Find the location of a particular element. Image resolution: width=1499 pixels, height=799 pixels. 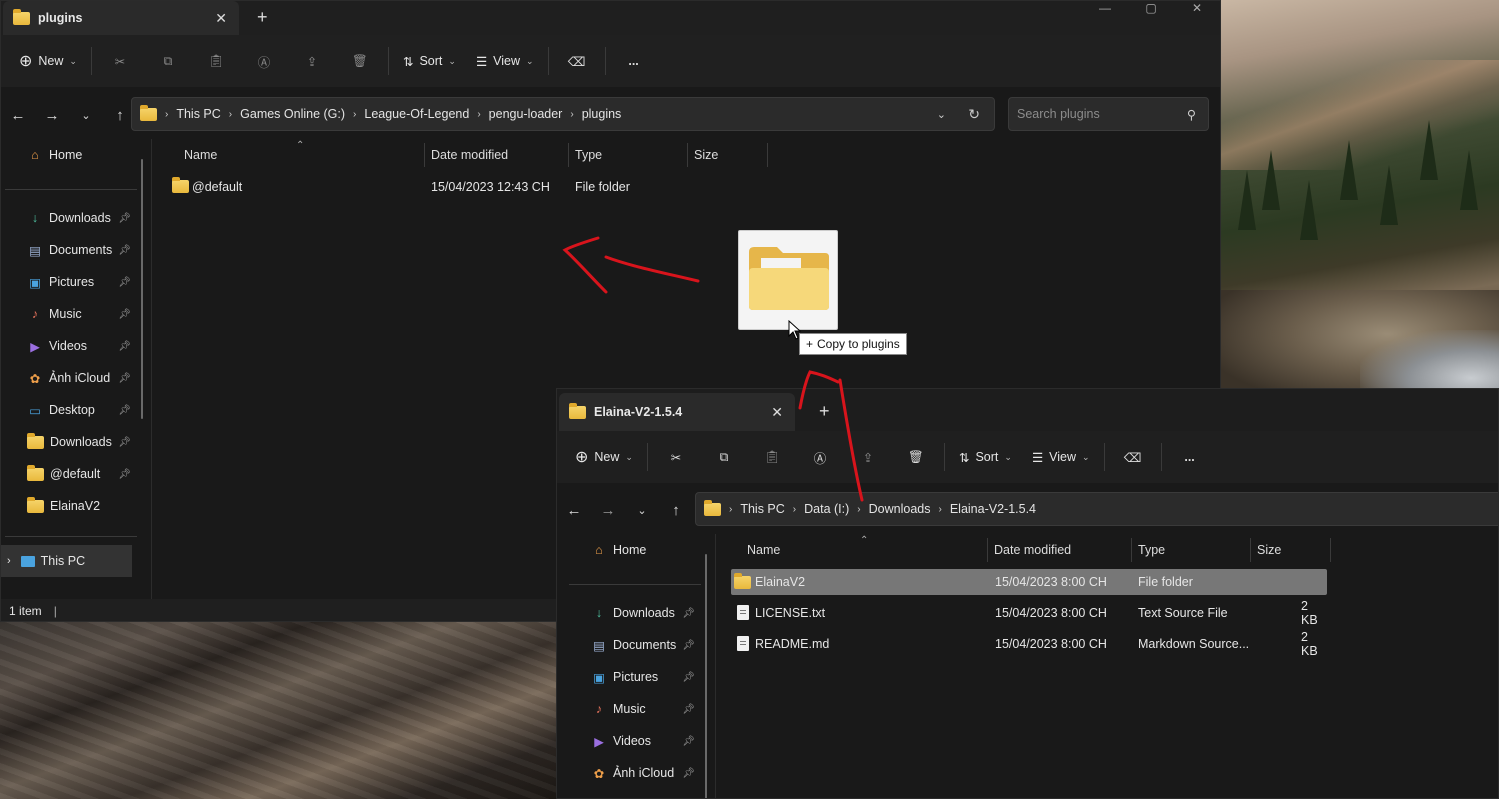

breadcrumb: plugins is located at coordinates (602, 114).